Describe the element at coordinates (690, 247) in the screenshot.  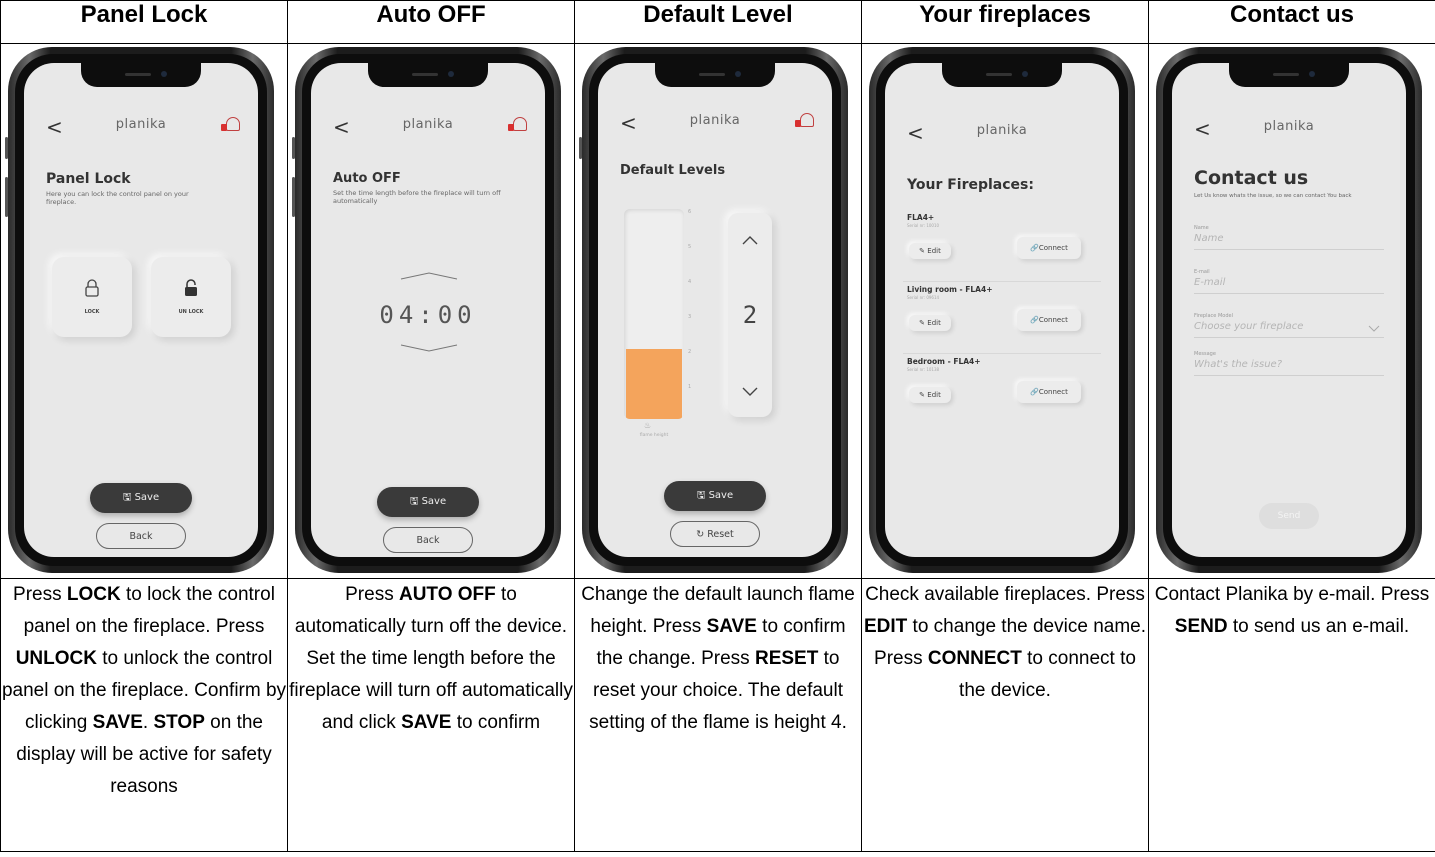
I see `scale-tick-label: 5` at that location.